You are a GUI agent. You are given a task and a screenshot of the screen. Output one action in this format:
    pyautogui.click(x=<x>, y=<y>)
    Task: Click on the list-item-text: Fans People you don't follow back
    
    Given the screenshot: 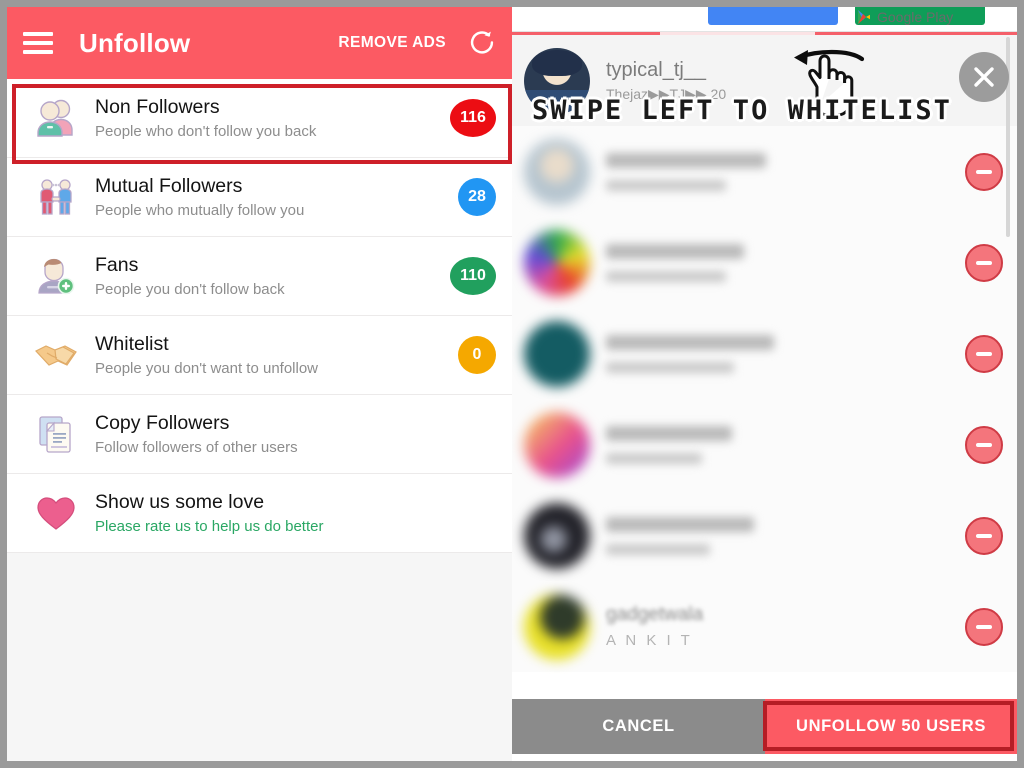 What is the action you would take?
    pyautogui.click(x=268, y=276)
    